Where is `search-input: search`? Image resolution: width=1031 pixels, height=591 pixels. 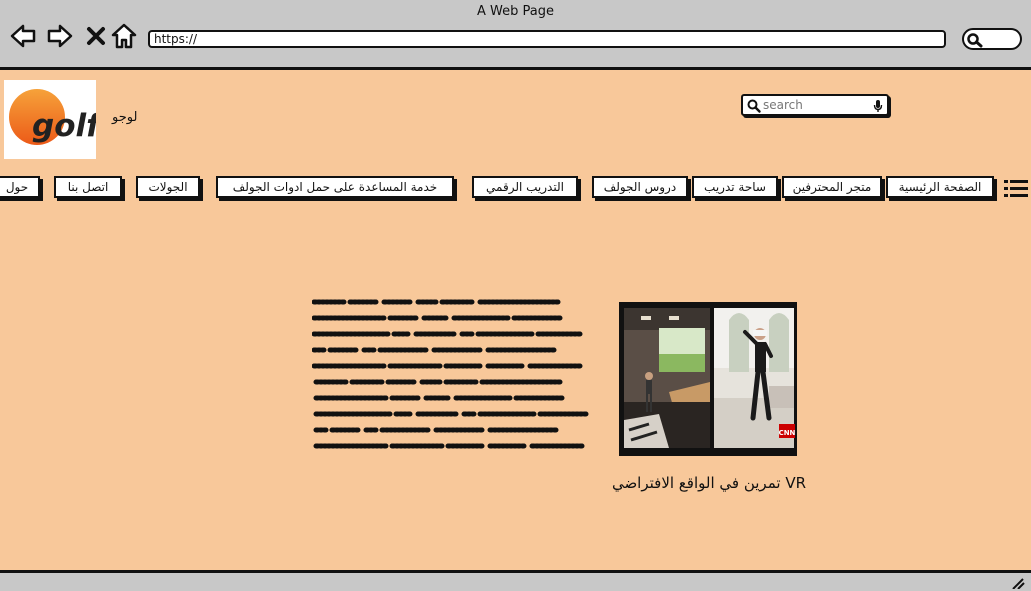
search-input: search is located at coordinates (815, 105).